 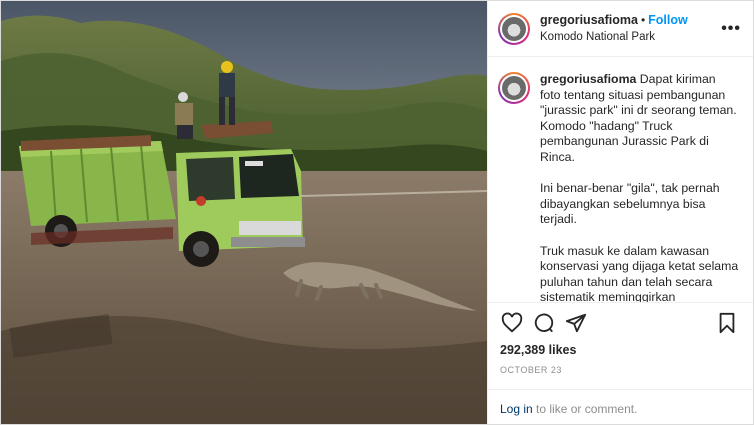 What do you see at coordinates (512, 323) in the screenshot?
I see `heart-icon` at bounding box center [512, 323].